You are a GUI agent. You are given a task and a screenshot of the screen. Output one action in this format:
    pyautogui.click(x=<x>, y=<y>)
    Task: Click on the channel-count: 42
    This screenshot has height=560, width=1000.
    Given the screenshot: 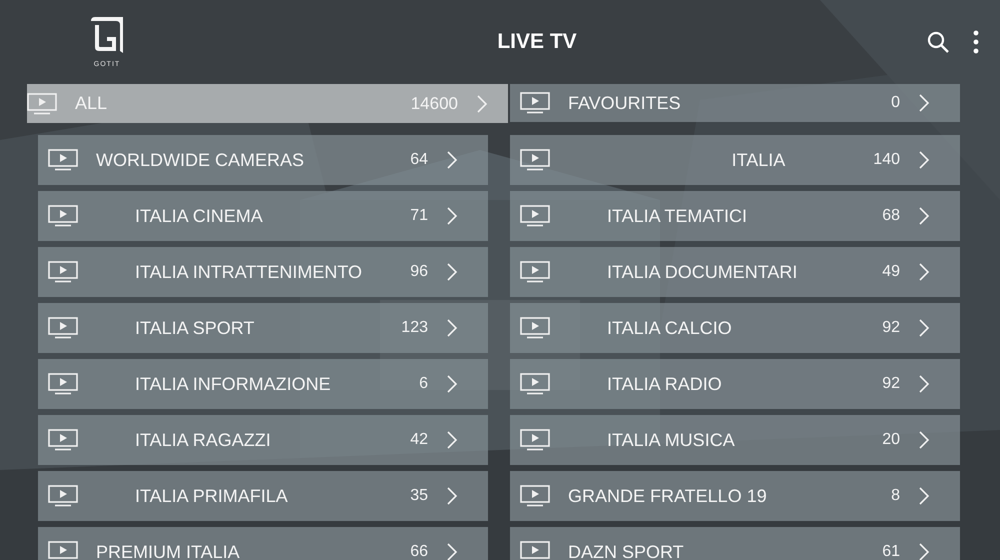 What is the action you would take?
    pyautogui.click(x=419, y=440)
    